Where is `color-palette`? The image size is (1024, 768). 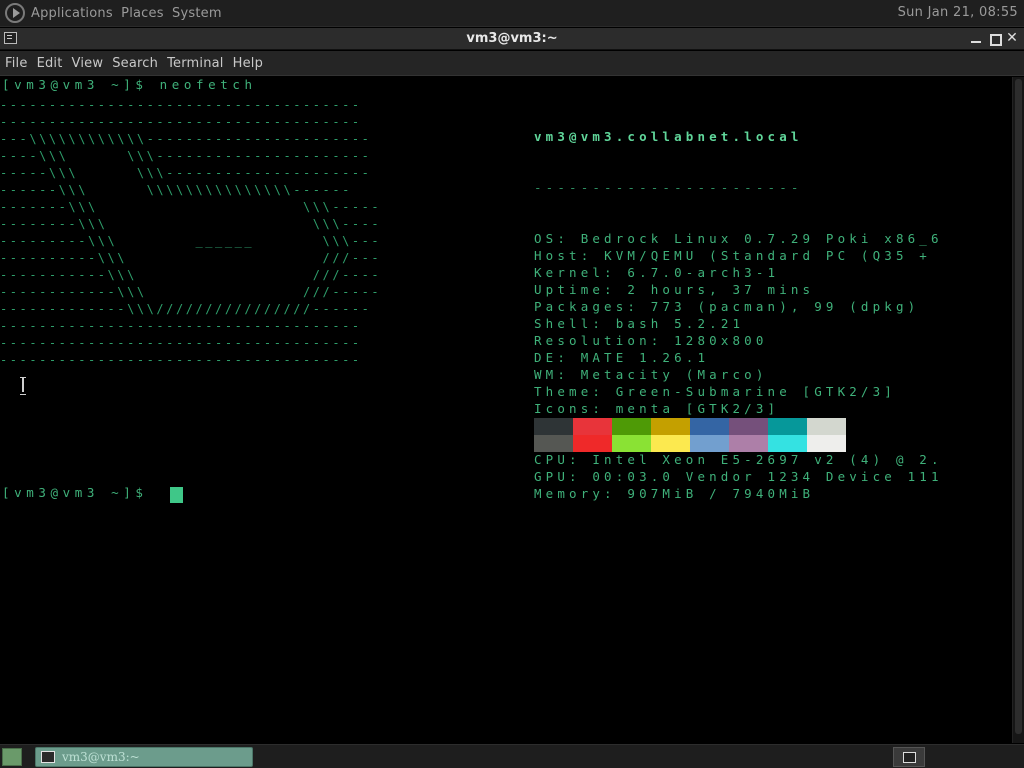
color-palette is located at coordinates (690, 435).